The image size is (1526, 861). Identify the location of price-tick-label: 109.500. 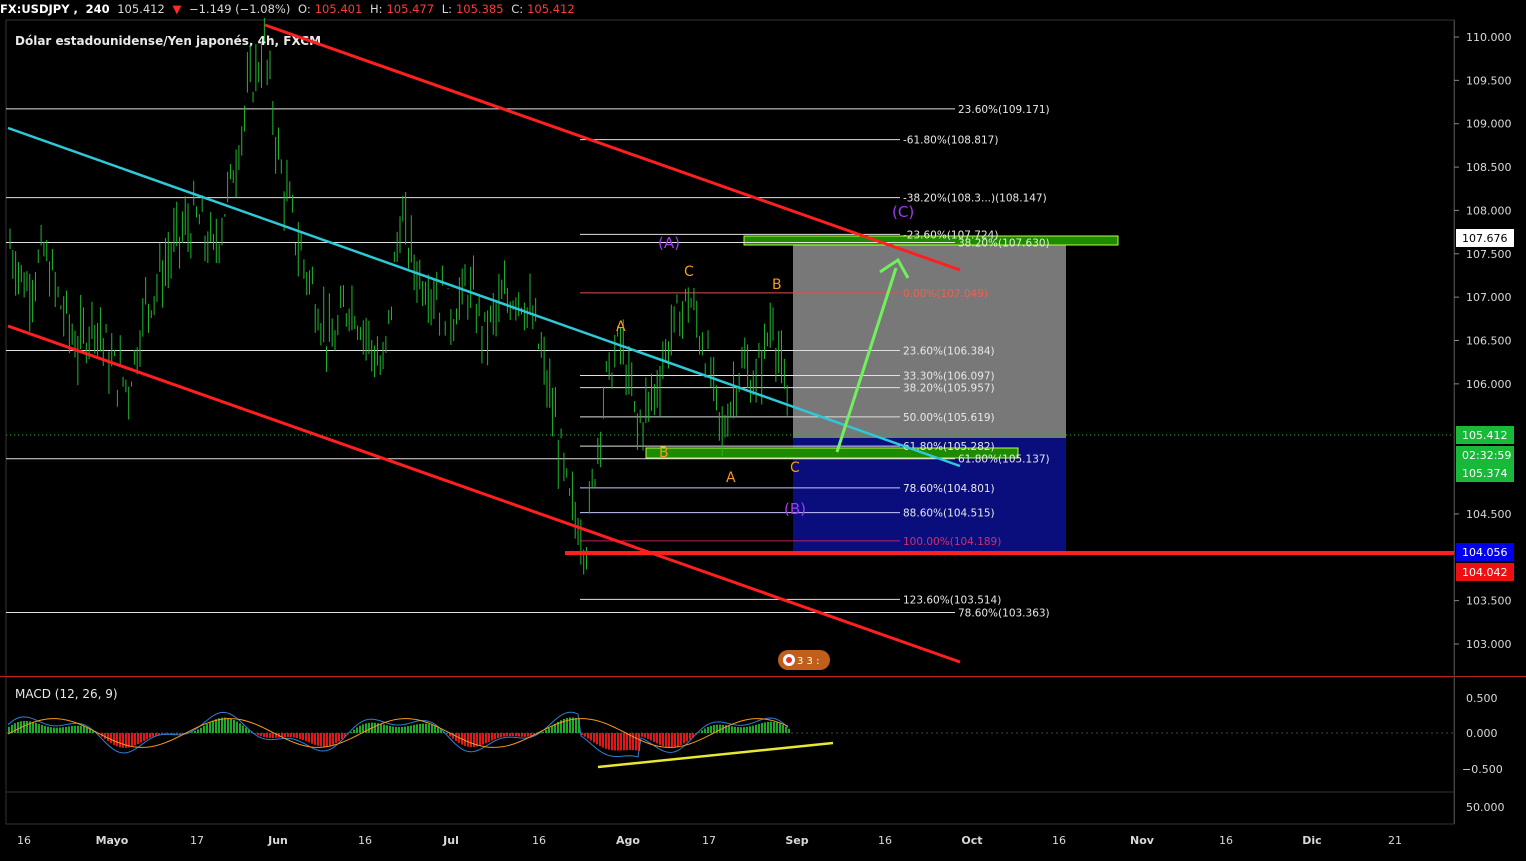
(1489, 80).